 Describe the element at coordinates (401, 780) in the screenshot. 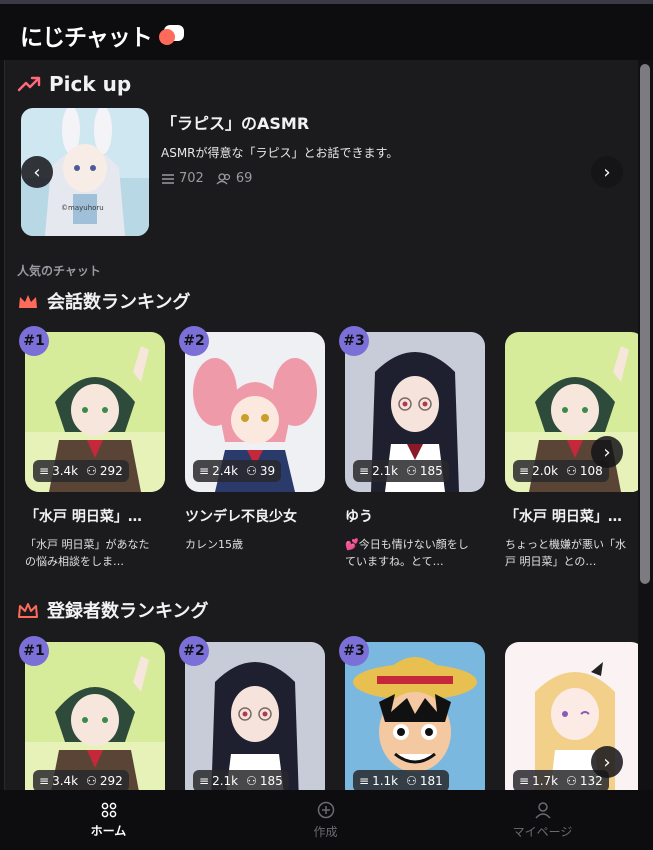

I see `card-stats: ≡ 1.1k ⚇ 181` at that location.